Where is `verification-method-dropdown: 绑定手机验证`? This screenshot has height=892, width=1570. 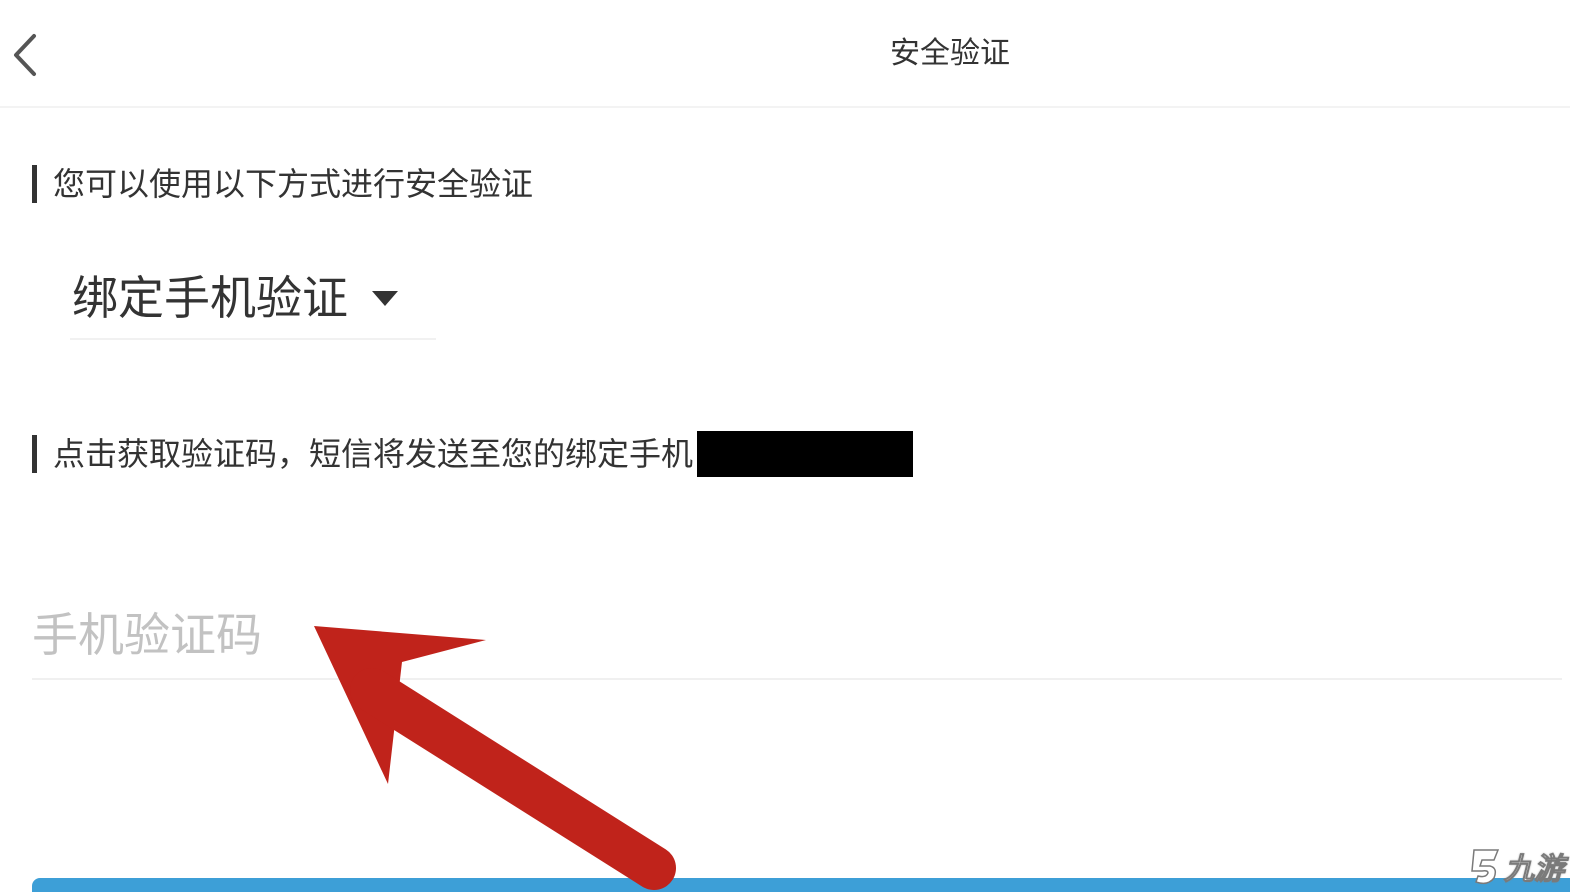
verification-method-dropdown: 绑定手机验证 is located at coordinates (253, 302).